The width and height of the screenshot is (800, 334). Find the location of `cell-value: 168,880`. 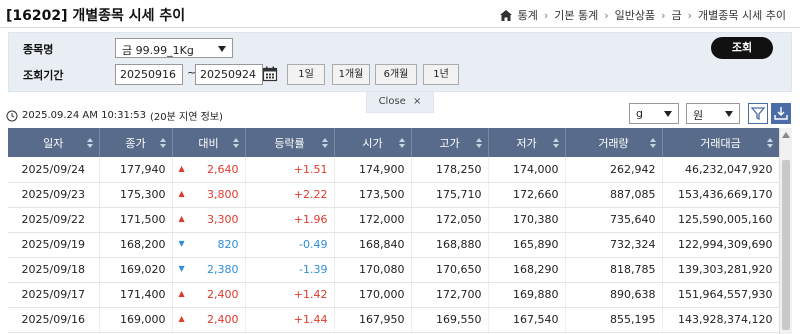

cell-value: 168,880 is located at coordinates (459, 244).